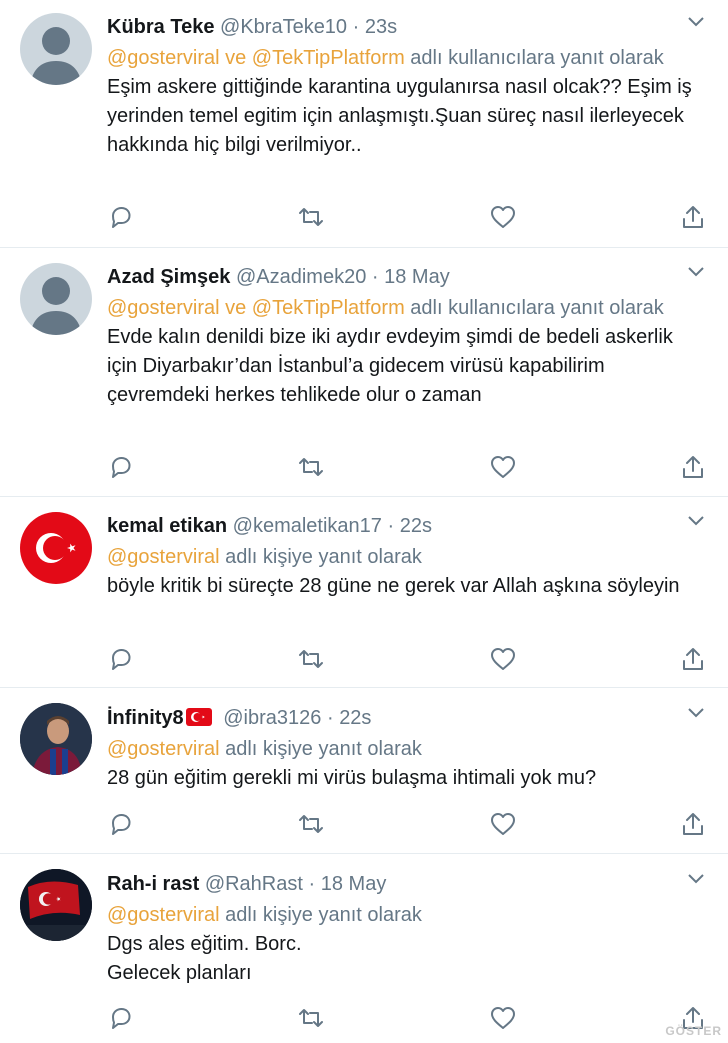 This screenshot has height=1043, width=728. I want to click on football-player-avatar-icon, so click(56, 739).